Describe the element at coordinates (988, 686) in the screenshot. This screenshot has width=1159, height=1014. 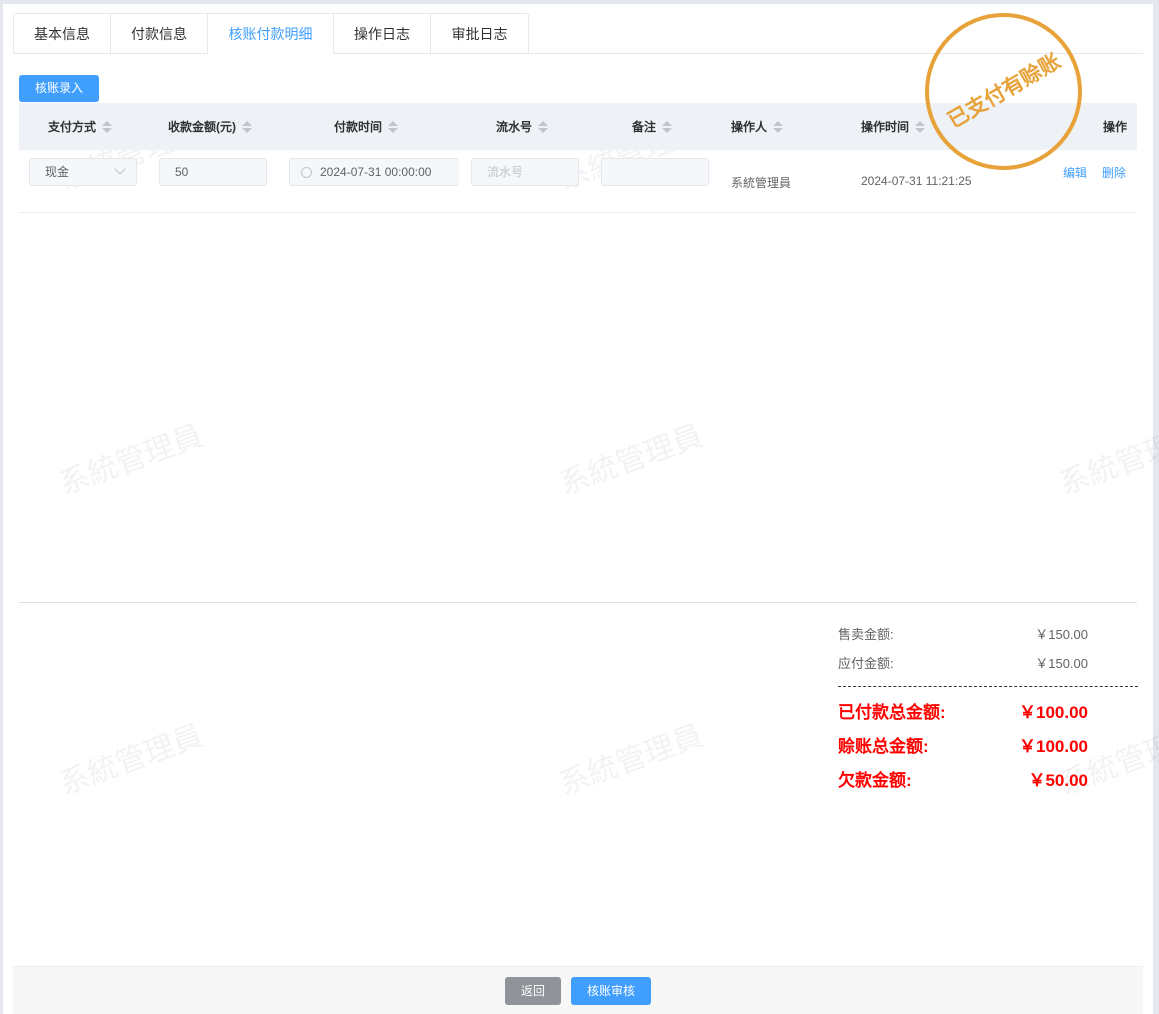
I see `summary-divider` at that location.